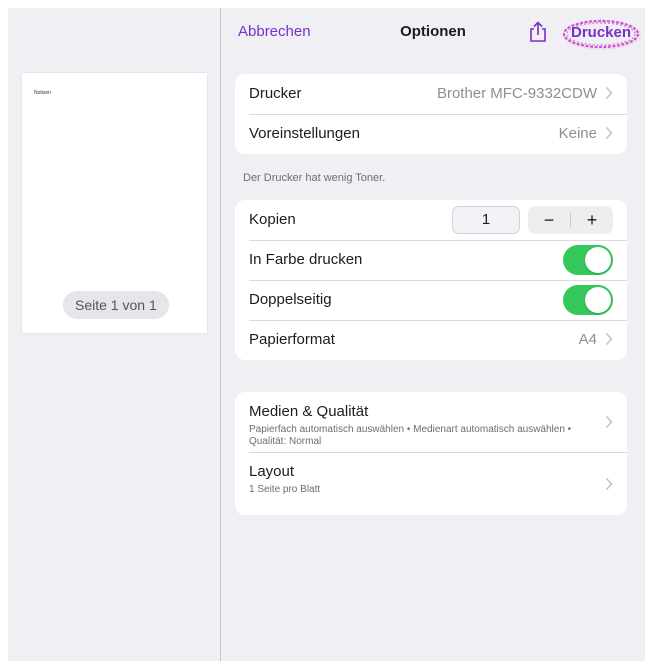 Image resolution: width=645 pixels, height=661 pixels. I want to click on duplex-toggle, so click(588, 300).